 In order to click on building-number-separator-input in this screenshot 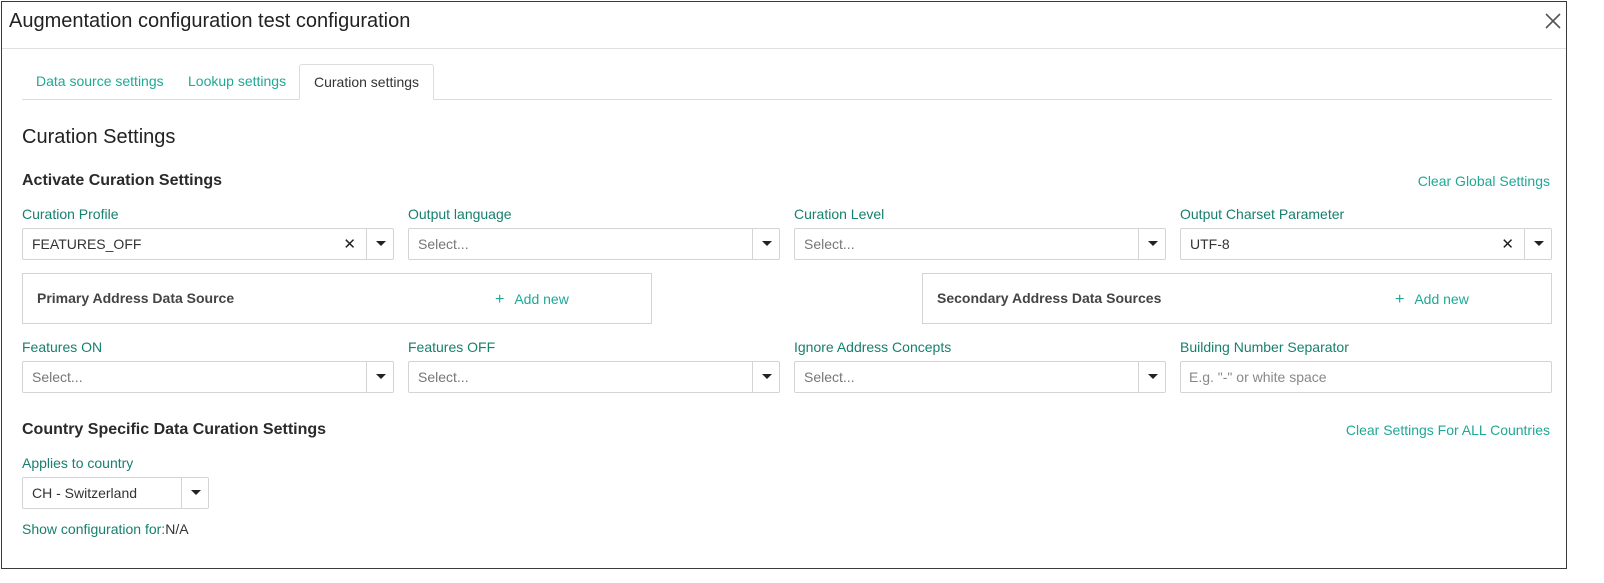, I will do `click(1366, 377)`.